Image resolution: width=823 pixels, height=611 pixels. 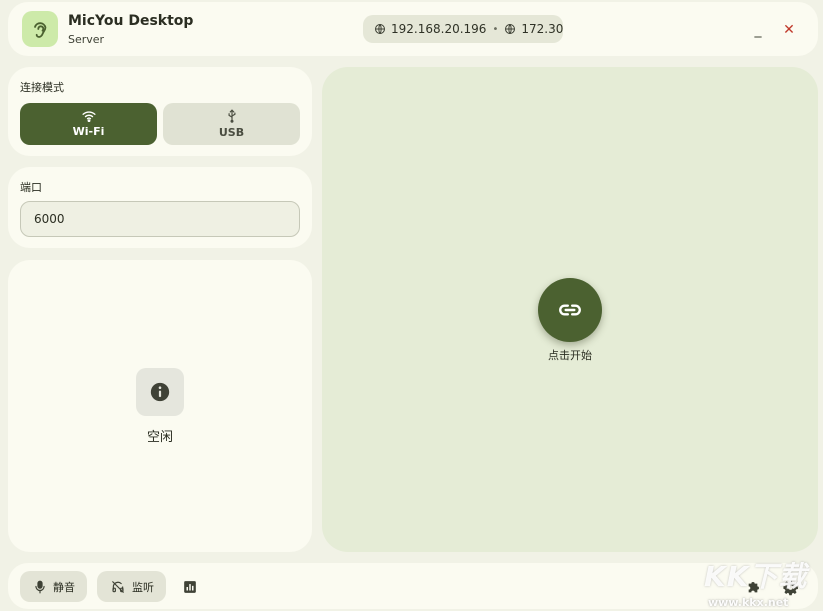 What do you see at coordinates (542, 29) in the screenshot?
I see `ip-address-2: 172.30.0` at bounding box center [542, 29].